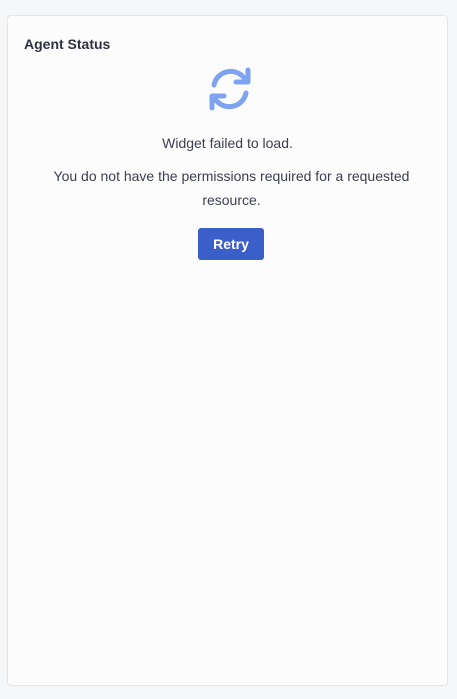  Describe the element at coordinates (230, 89) in the screenshot. I see `refresh-icon` at that location.